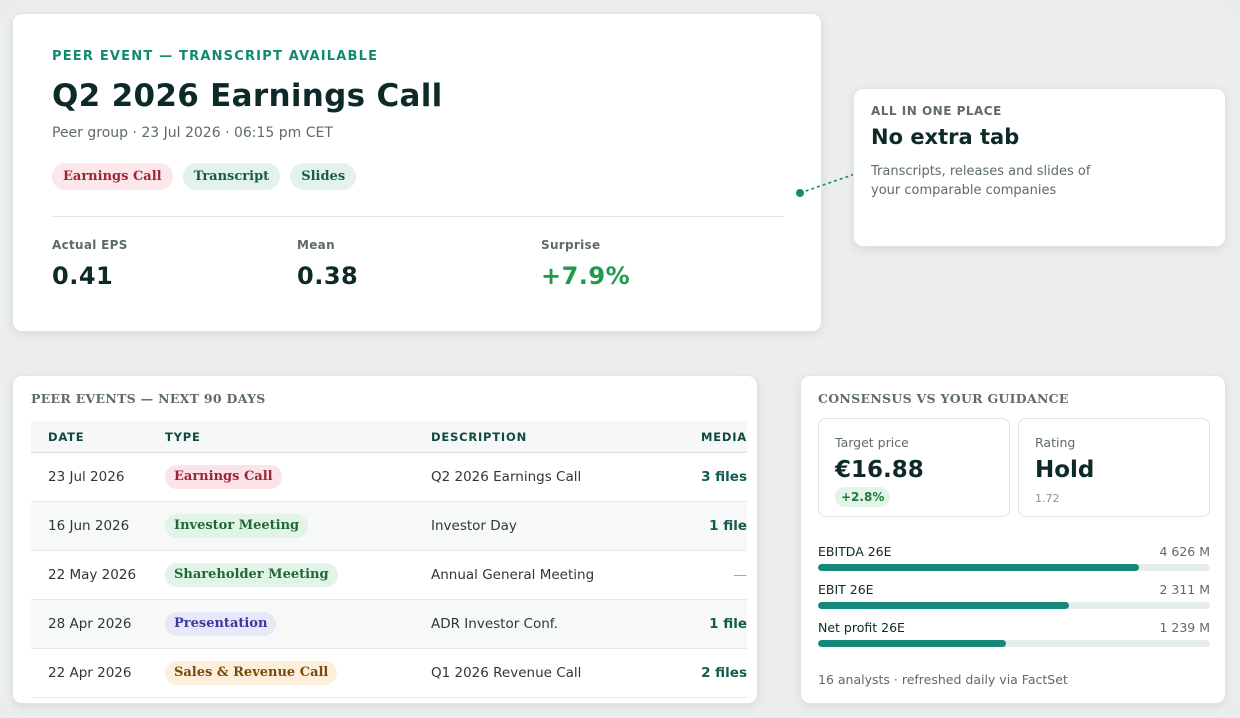 The image size is (1240, 718). What do you see at coordinates (1184, 627) in the screenshot?
I see `metric-value: 1 239 M` at bounding box center [1184, 627].